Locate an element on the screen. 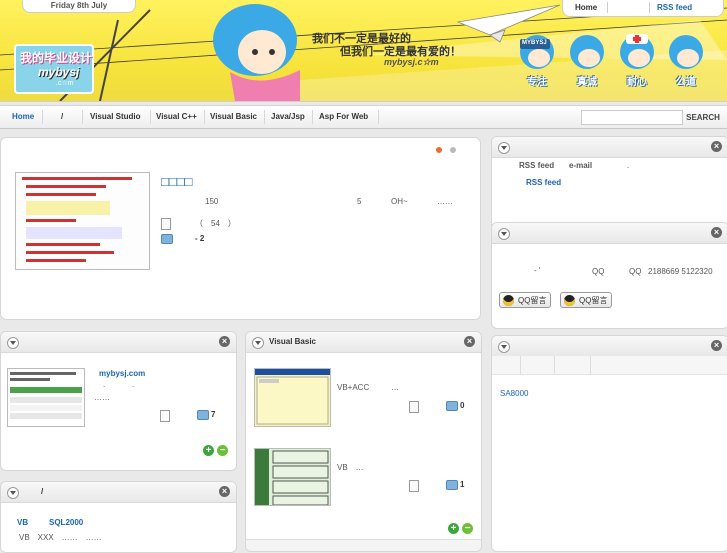 This screenshot has height=553, width=727. vb-item2-image is located at coordinates (292, 477).